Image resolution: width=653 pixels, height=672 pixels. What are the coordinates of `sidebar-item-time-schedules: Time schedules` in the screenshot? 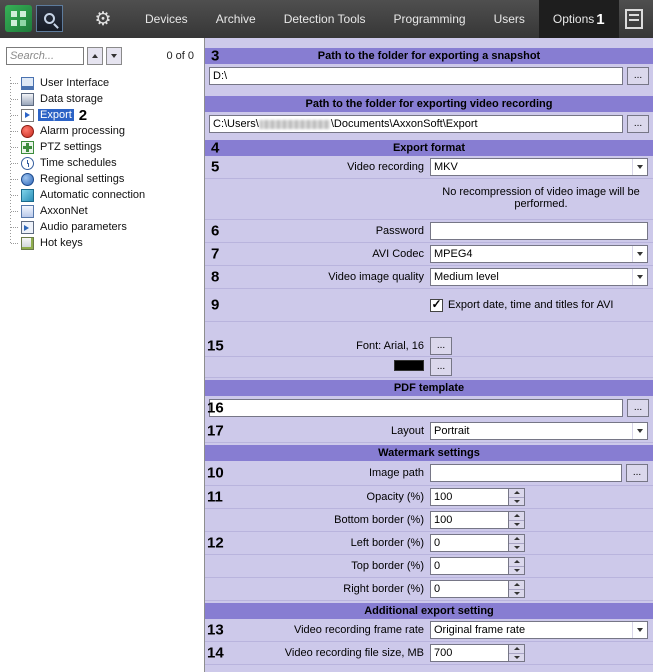 It's located at (102, 163).